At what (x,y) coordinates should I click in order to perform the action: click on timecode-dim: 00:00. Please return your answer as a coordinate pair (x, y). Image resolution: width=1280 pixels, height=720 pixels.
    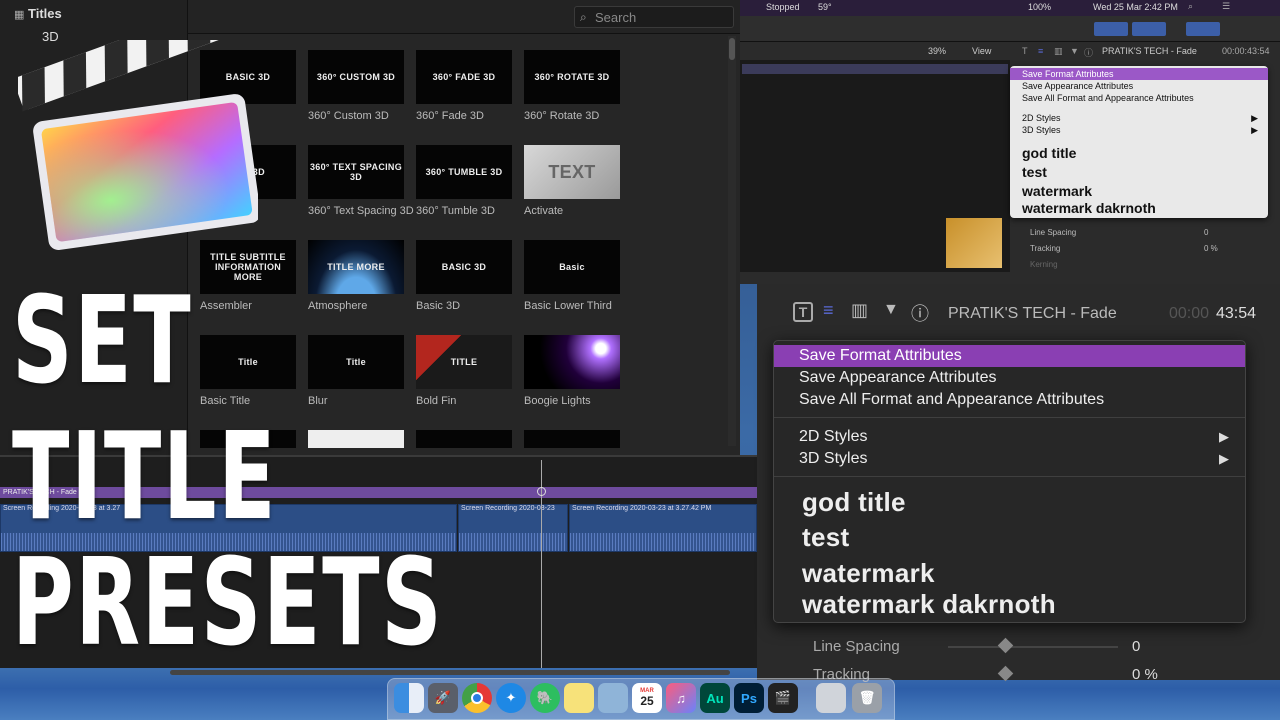
    Looking at the image, I should click on (1189, 313).